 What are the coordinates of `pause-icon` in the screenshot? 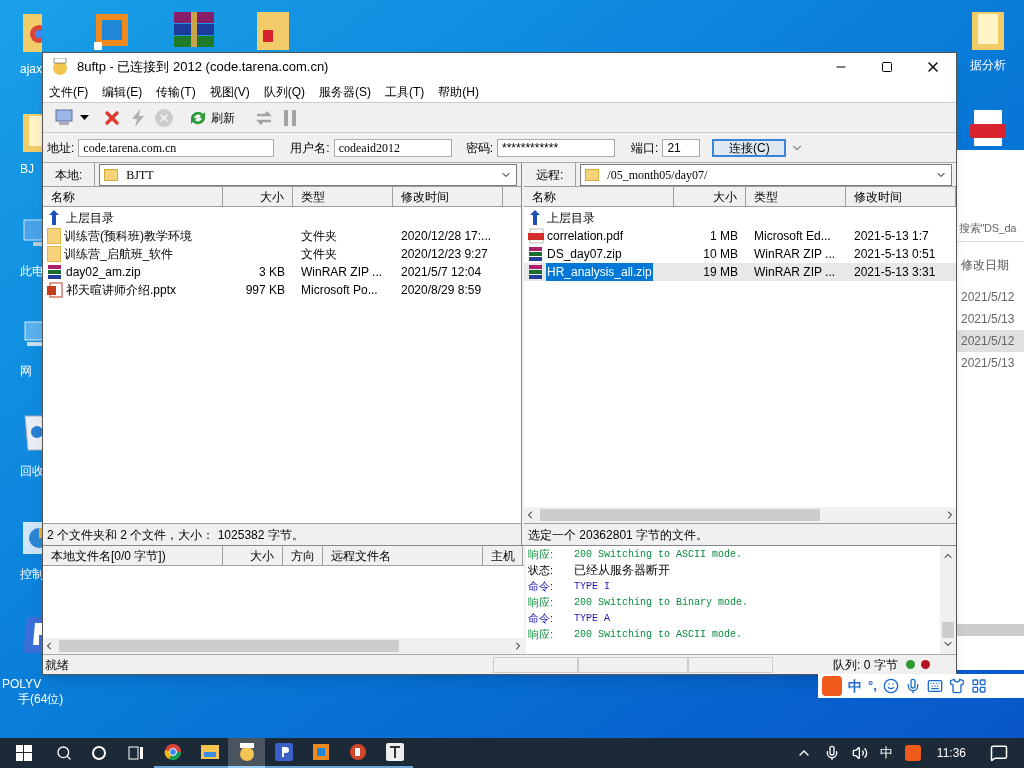 It's located at (290, 117).